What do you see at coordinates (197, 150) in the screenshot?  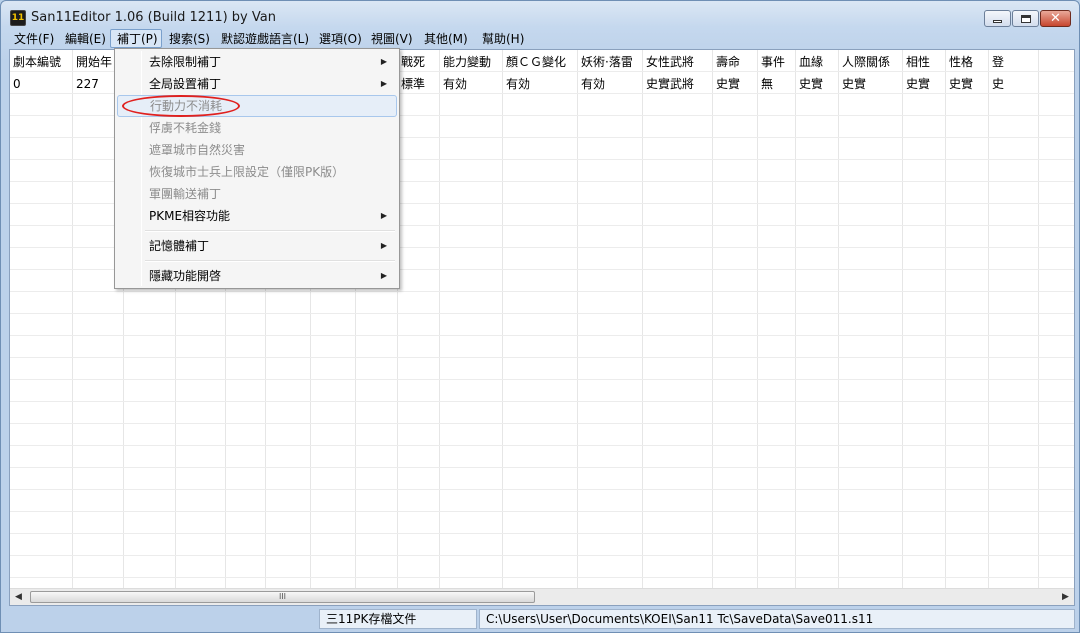 I see `patch-menu-item-label: 遮罩城市自然災害` at bounding box center [197, 150].